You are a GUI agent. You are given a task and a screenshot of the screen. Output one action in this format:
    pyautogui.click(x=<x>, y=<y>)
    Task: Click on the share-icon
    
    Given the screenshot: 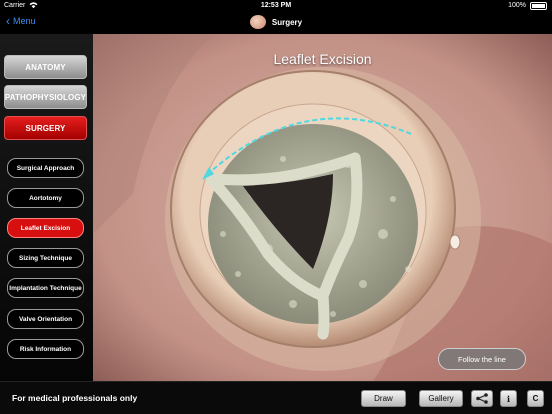 What is the action you would take?
    pyautogui.click(x=482, y=398)
    